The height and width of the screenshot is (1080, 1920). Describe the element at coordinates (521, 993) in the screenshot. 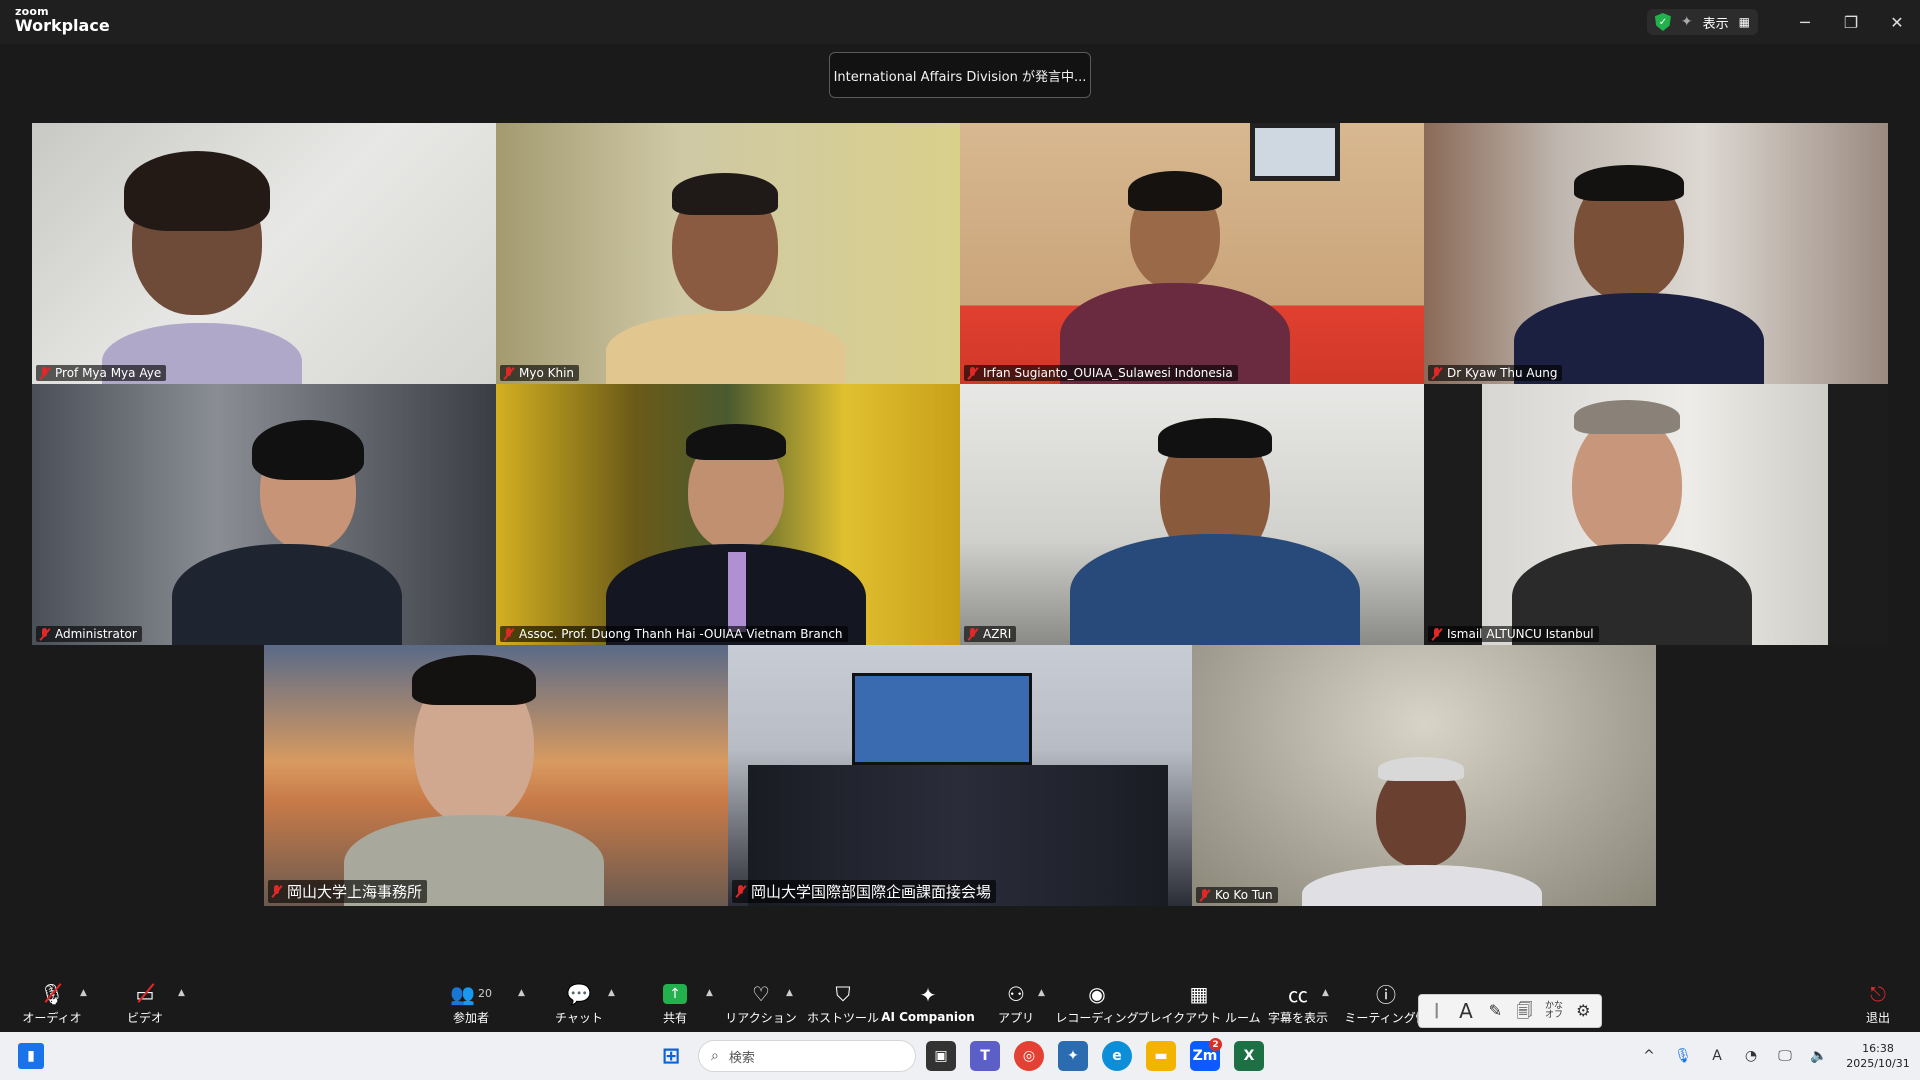

I see `participants-options-caret-icon: ▲` at that location.